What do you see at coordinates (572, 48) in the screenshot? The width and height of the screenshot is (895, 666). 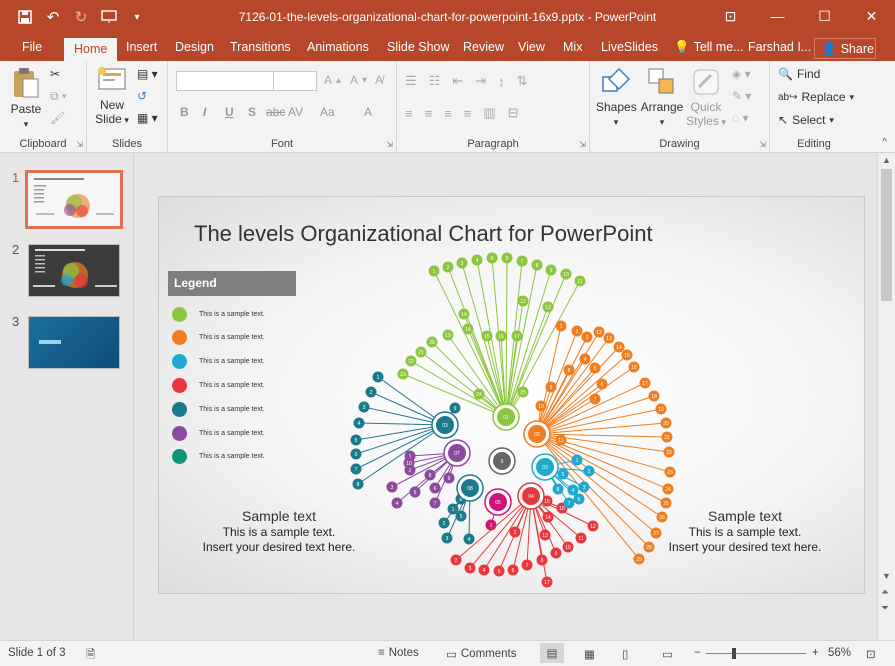 I see `tab-mix: Mix` at bounding box center [572, 48].